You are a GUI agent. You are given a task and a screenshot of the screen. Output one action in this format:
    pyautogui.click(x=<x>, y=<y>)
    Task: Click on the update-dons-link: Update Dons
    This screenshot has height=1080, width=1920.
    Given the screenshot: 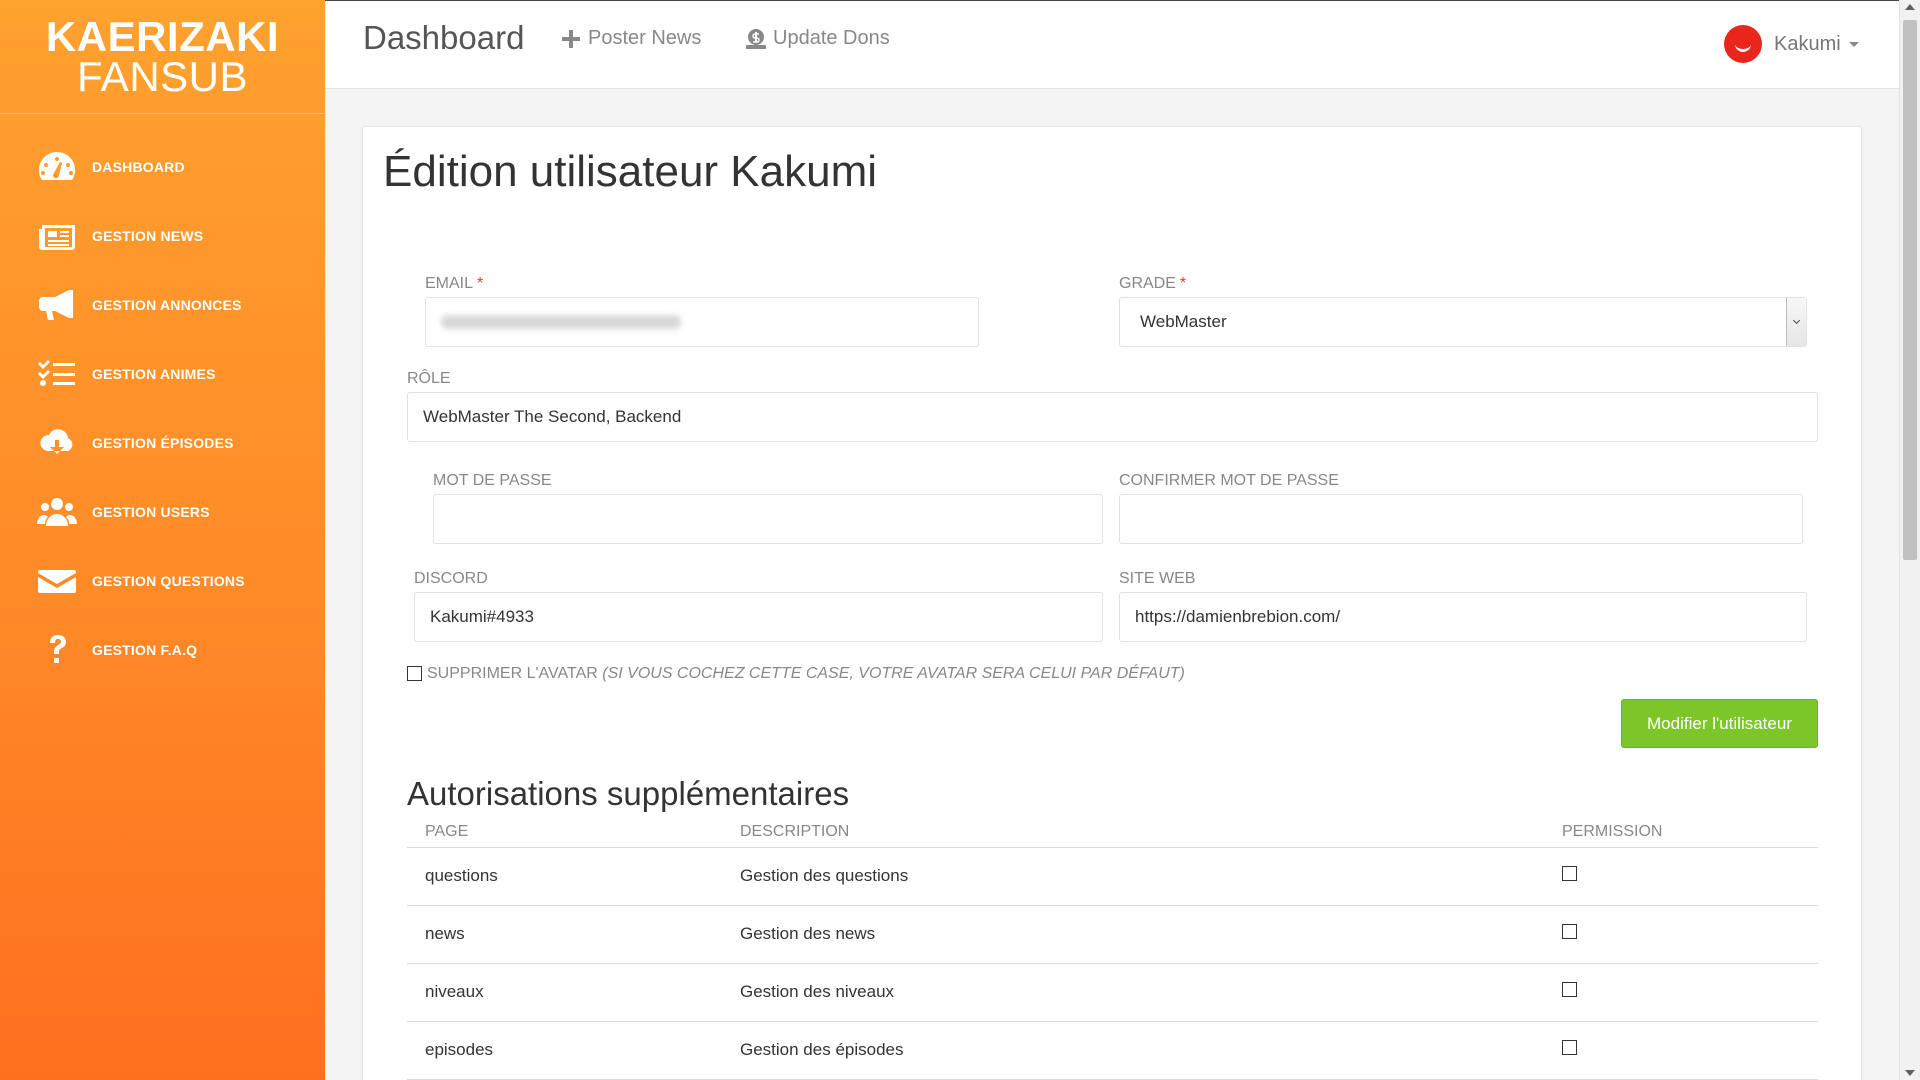 What is the action you would take?
    pyautogui.click(x=817, y=38)
    